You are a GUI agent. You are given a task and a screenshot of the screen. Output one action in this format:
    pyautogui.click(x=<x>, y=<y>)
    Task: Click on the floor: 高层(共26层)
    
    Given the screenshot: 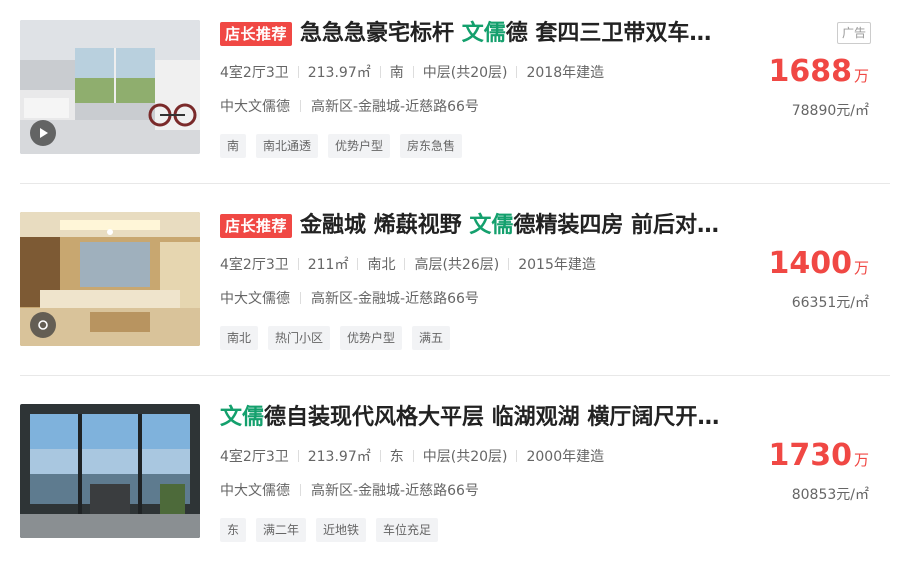 What is the action you would take?
    pyautogui.click(x=457, y=265)
    